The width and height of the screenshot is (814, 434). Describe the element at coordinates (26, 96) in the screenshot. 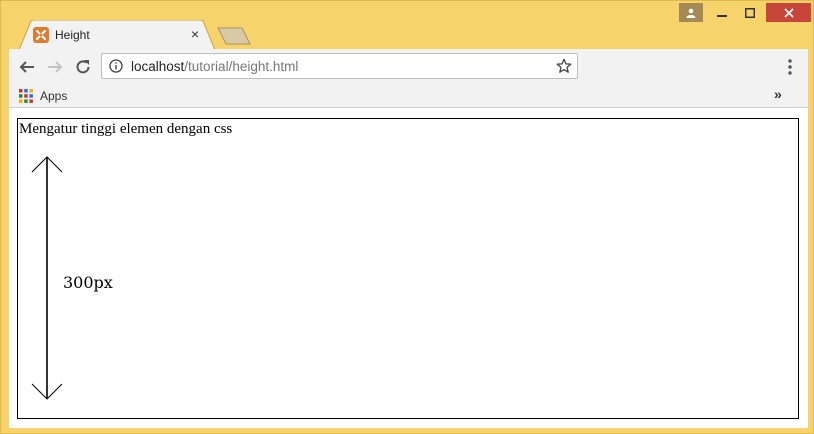

I see `apps-grid-icon` at that location.